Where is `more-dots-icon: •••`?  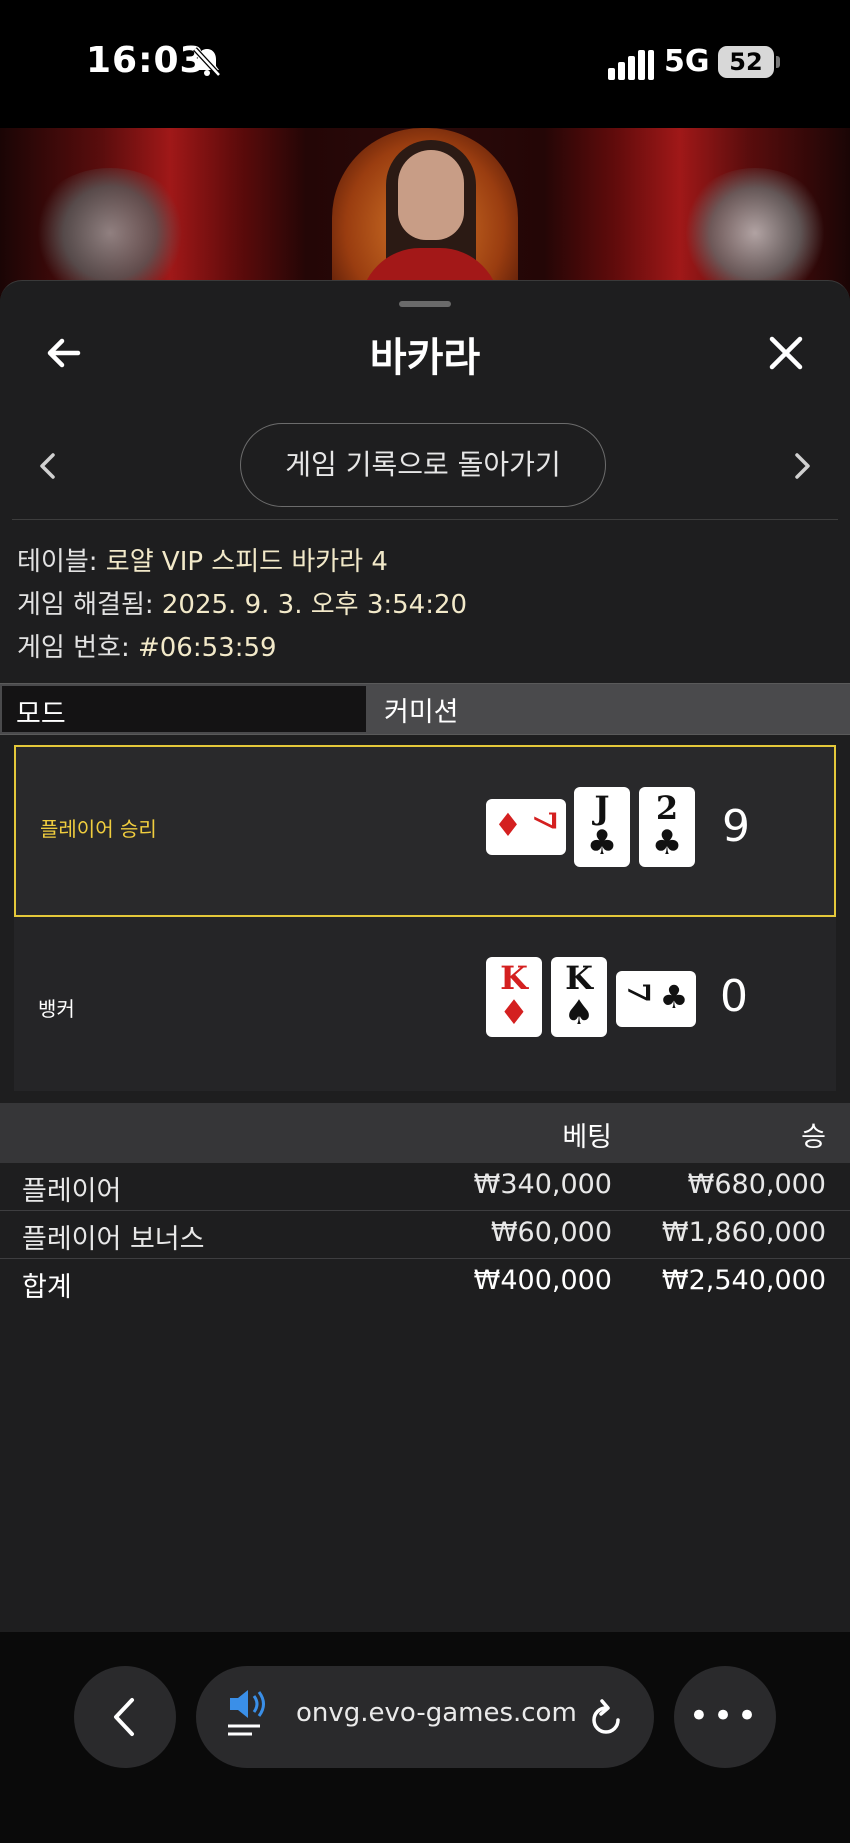
more-dots-icon: ••• is located at coordinates (725, 1716).